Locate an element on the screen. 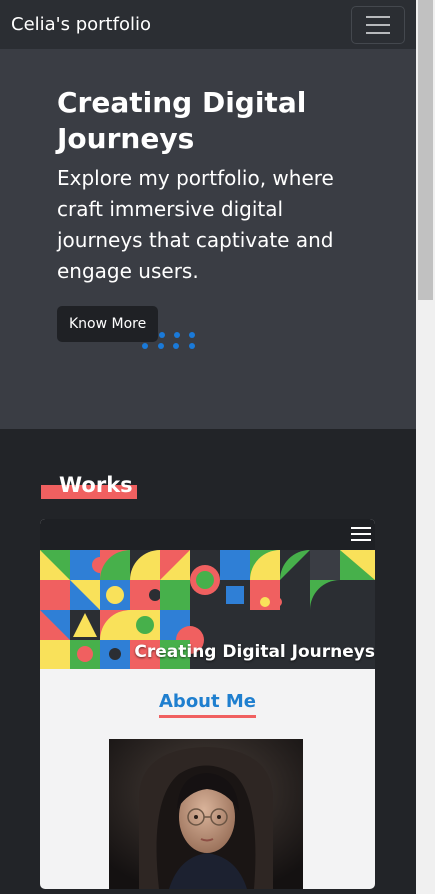 The height and width of the screenshot is (894, 435). hero-title: Creating Digital Journeys is located at coordinates (182, 120).